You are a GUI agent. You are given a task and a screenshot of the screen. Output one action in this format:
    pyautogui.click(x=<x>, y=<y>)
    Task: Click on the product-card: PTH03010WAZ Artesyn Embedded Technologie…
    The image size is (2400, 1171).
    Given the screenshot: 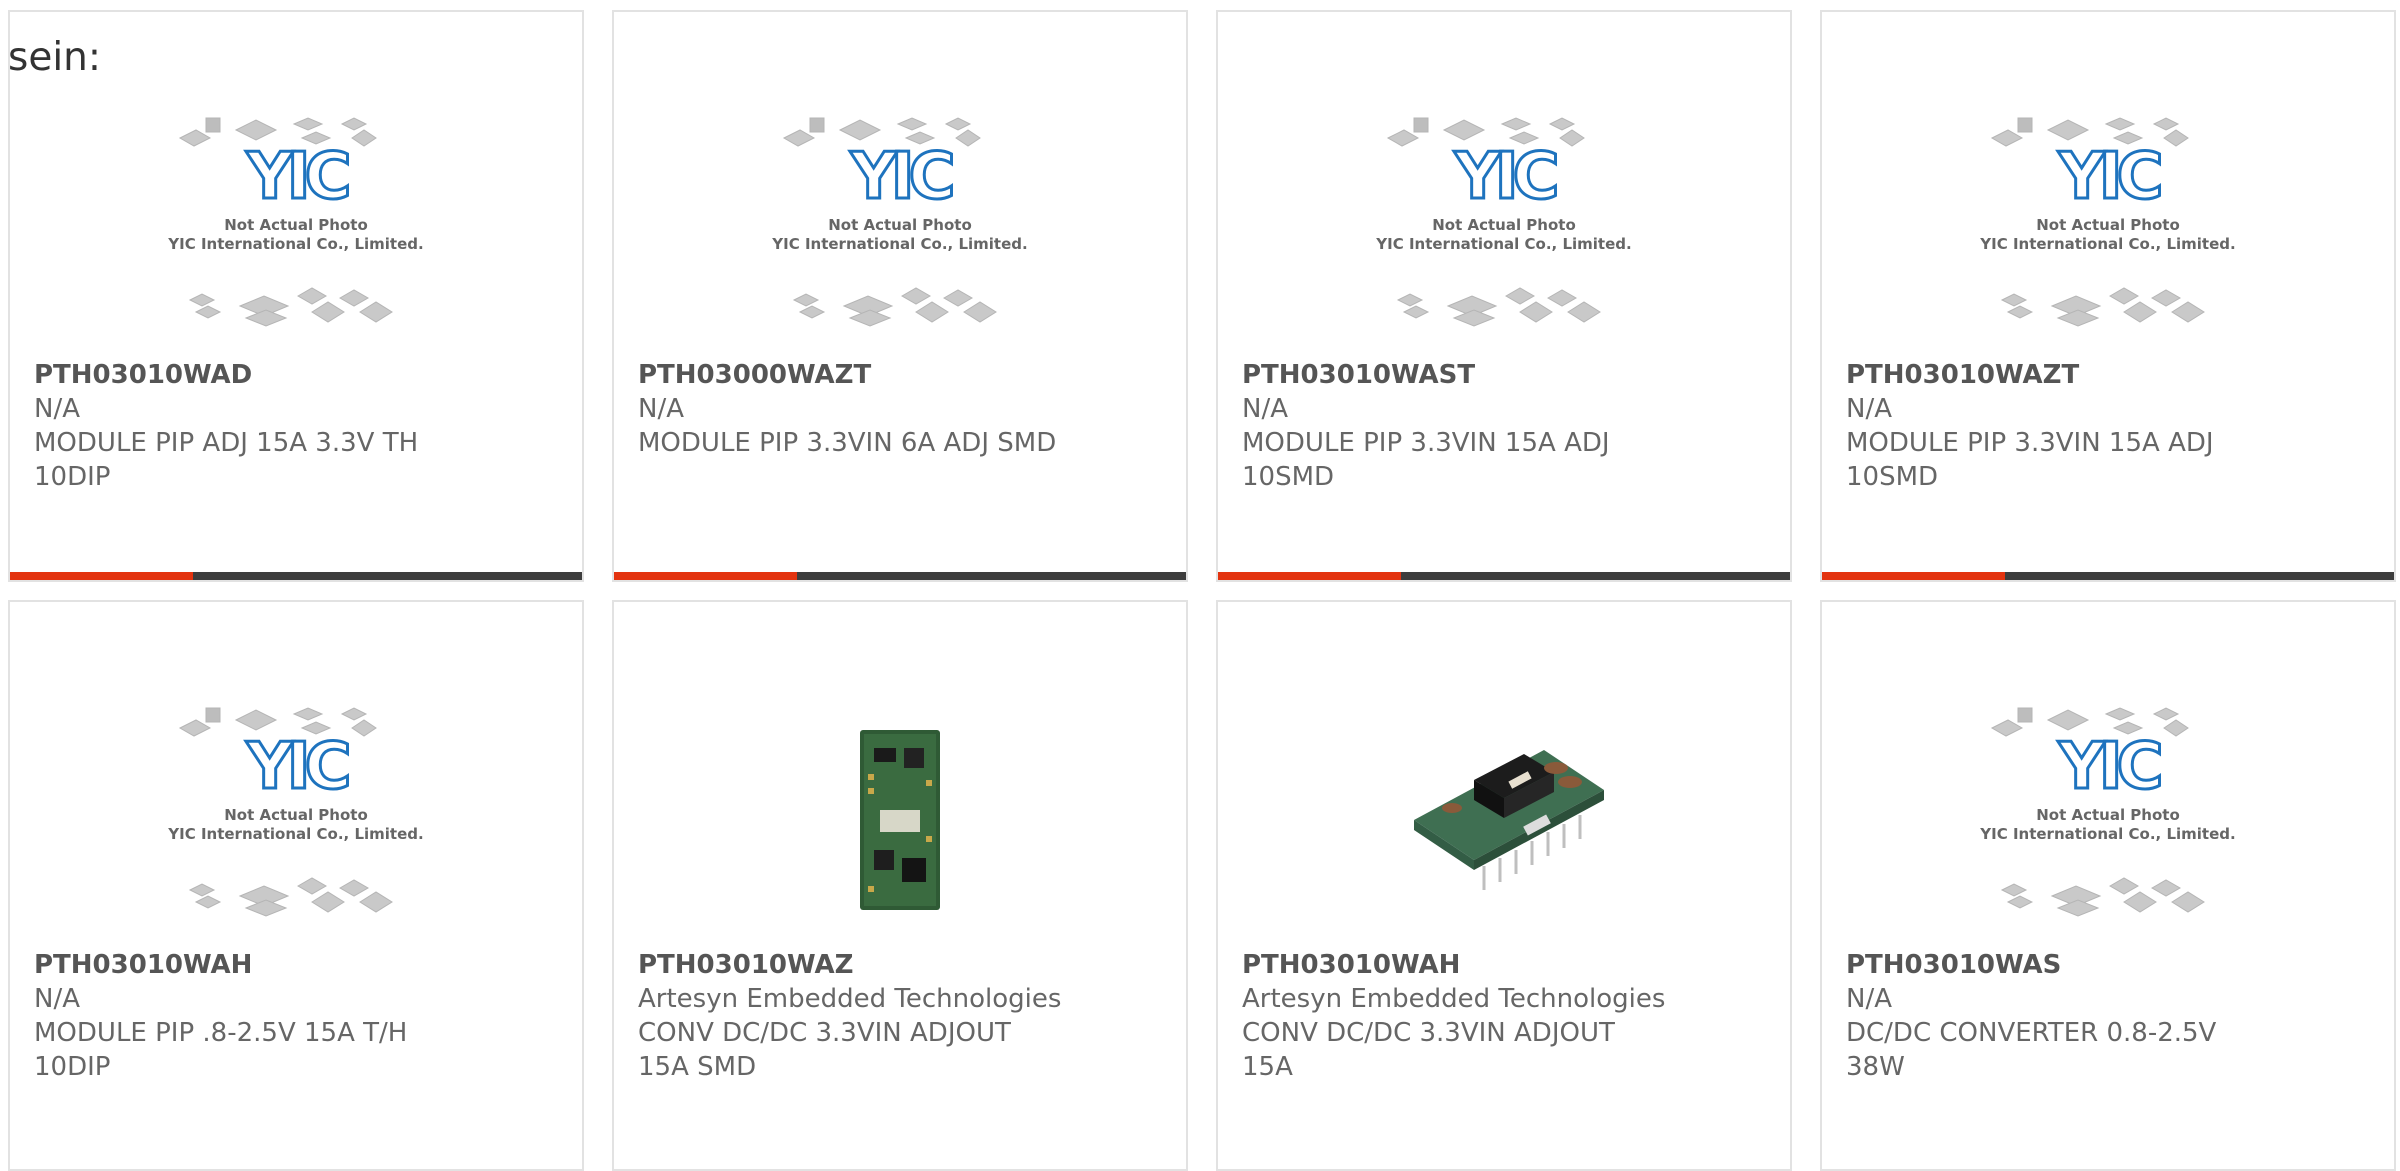 What is the action you would take?
    pyautogui.click(x=900, y=885)
    